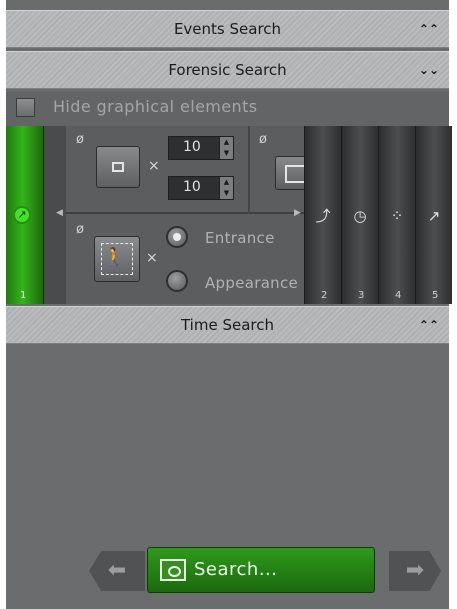  I want to click on filter-slots: ⤴ 2 ◷ 3 ⁘ 4 ↗ 5, so click(378, 215).